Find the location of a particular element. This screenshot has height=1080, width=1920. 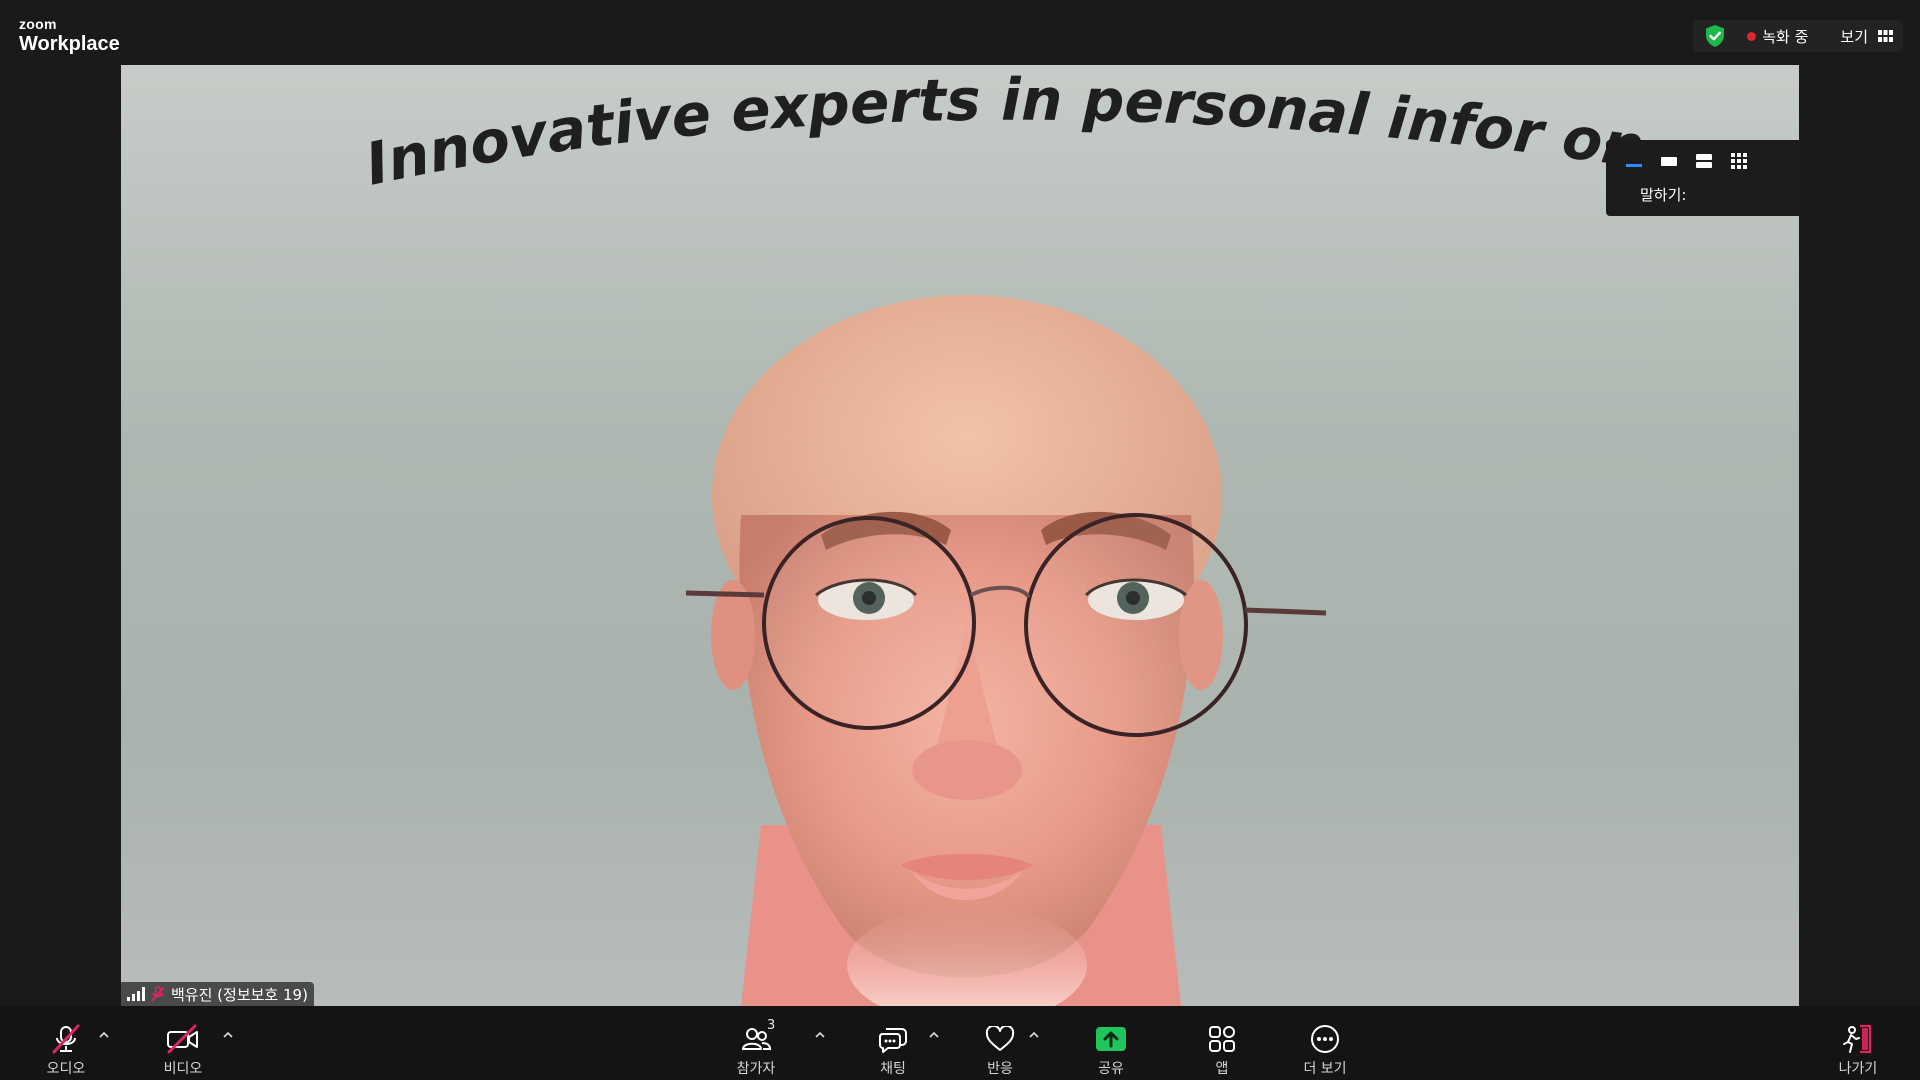

gallery-view-icon is located at coordinates (1738, 161).